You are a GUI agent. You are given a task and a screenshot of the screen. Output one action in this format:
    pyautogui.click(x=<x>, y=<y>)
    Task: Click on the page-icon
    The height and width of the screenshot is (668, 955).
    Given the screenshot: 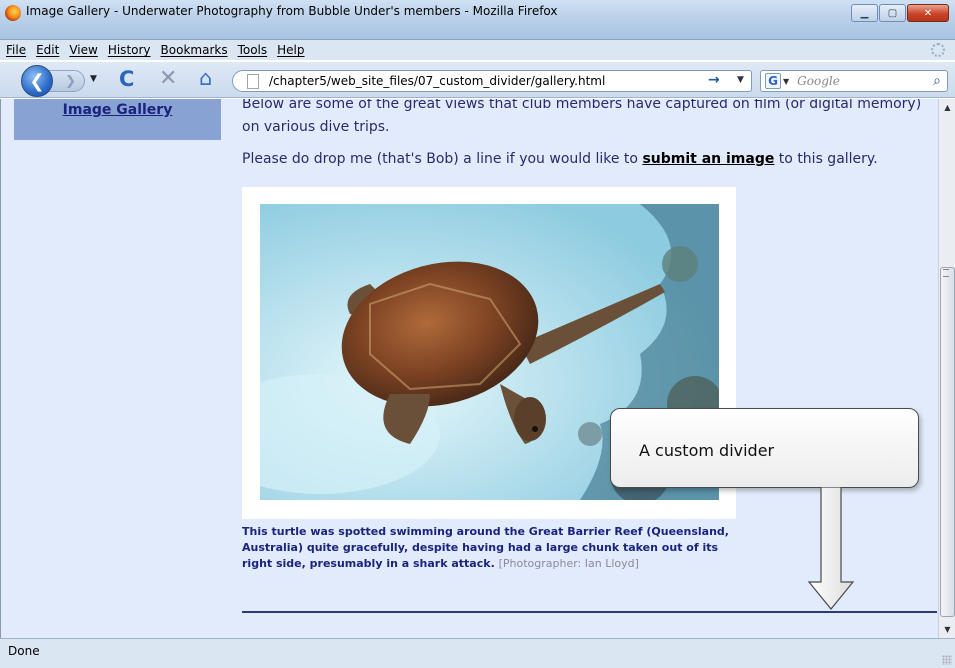 What is the action you would take?
    pyautogui.click(x=253, y=81)
    